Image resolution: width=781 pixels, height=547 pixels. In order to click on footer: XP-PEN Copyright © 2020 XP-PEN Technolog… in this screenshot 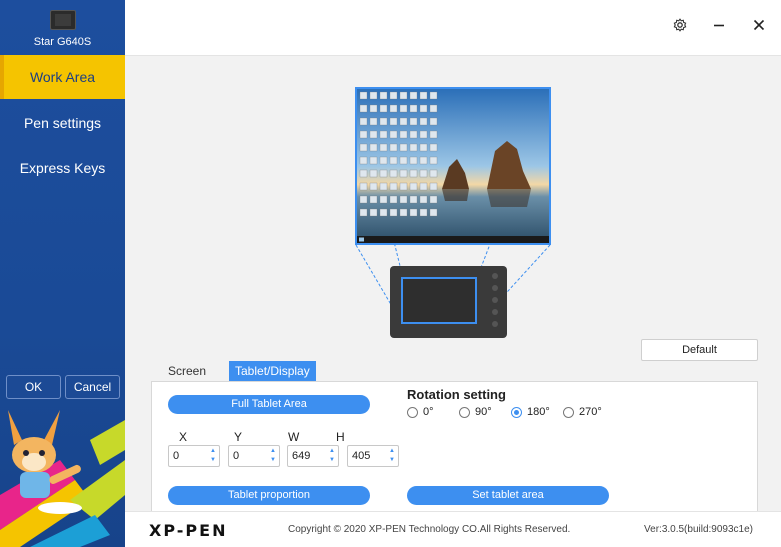, I will do `click(453, 529)`.